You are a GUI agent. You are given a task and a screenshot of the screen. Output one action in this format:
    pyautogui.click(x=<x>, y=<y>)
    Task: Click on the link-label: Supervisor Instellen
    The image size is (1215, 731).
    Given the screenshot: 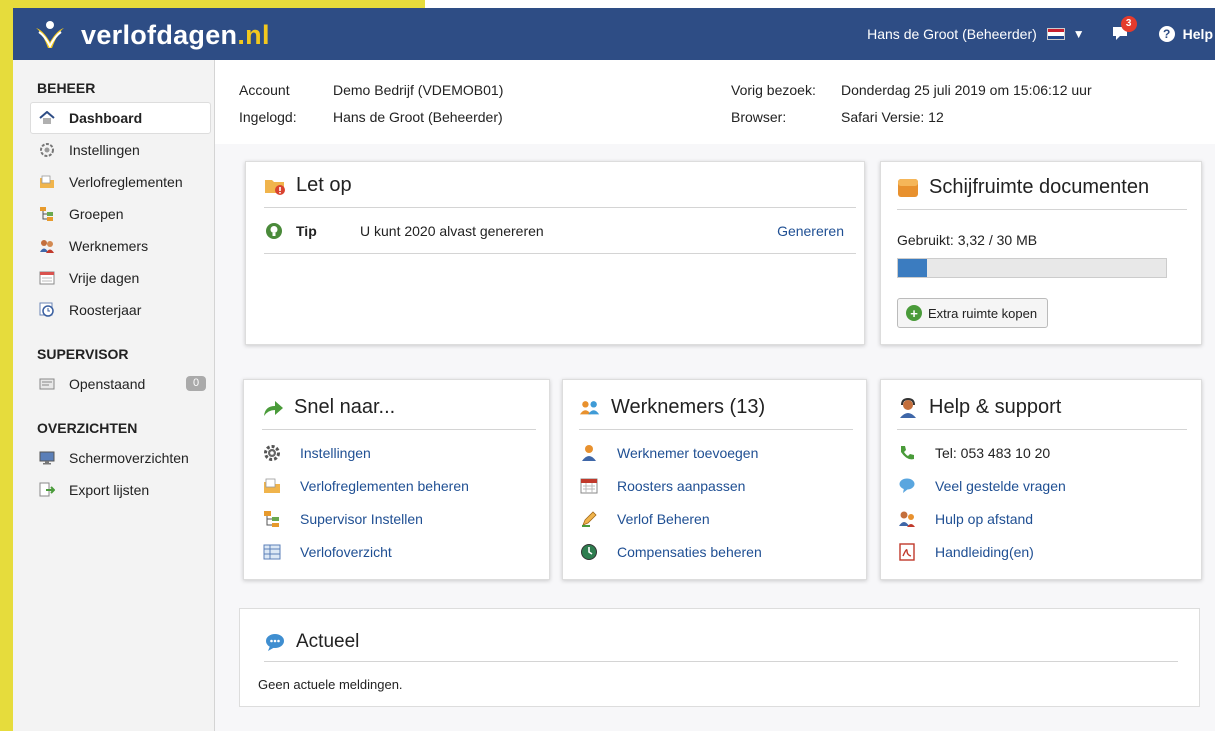 What is the action you would take?
    pyautogui.click(x=361, y=518)
    